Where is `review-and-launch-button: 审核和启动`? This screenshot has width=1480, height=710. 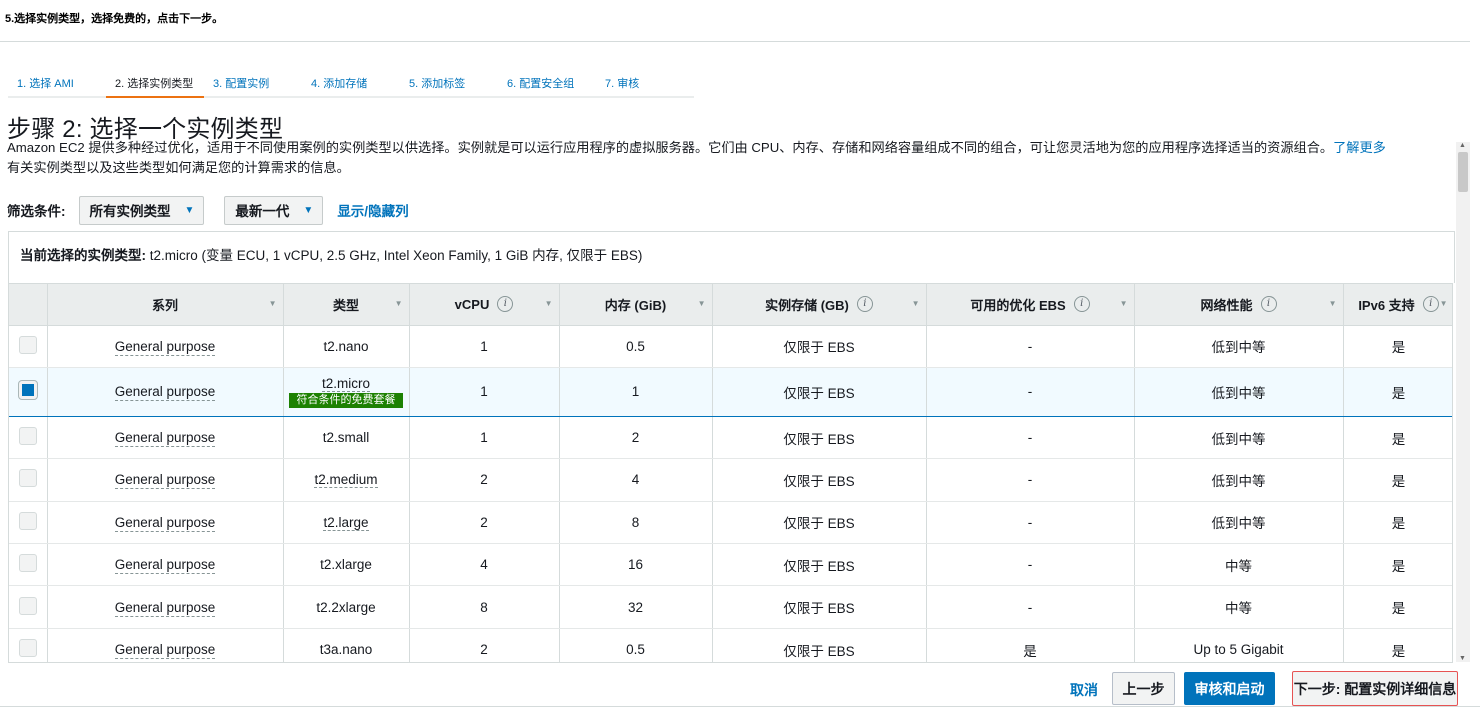
review-and-launch-button: 审核和启动 is located at coordinates (1229, 688).